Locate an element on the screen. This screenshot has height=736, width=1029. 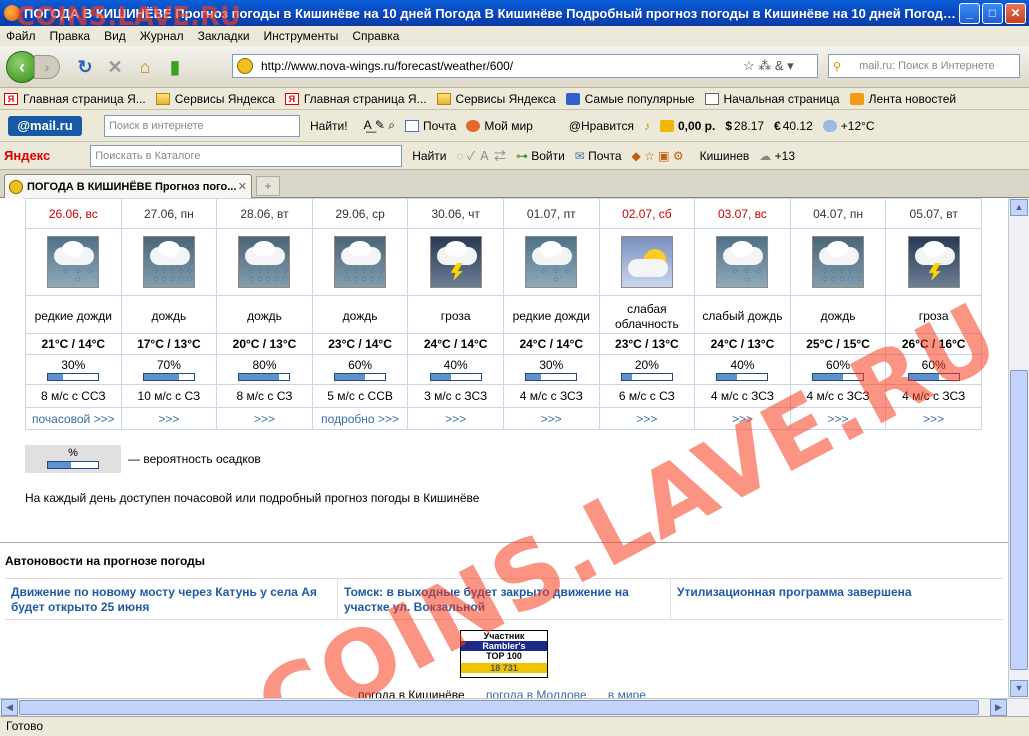
hscroll-thumb is located at coordinates (499, 707).